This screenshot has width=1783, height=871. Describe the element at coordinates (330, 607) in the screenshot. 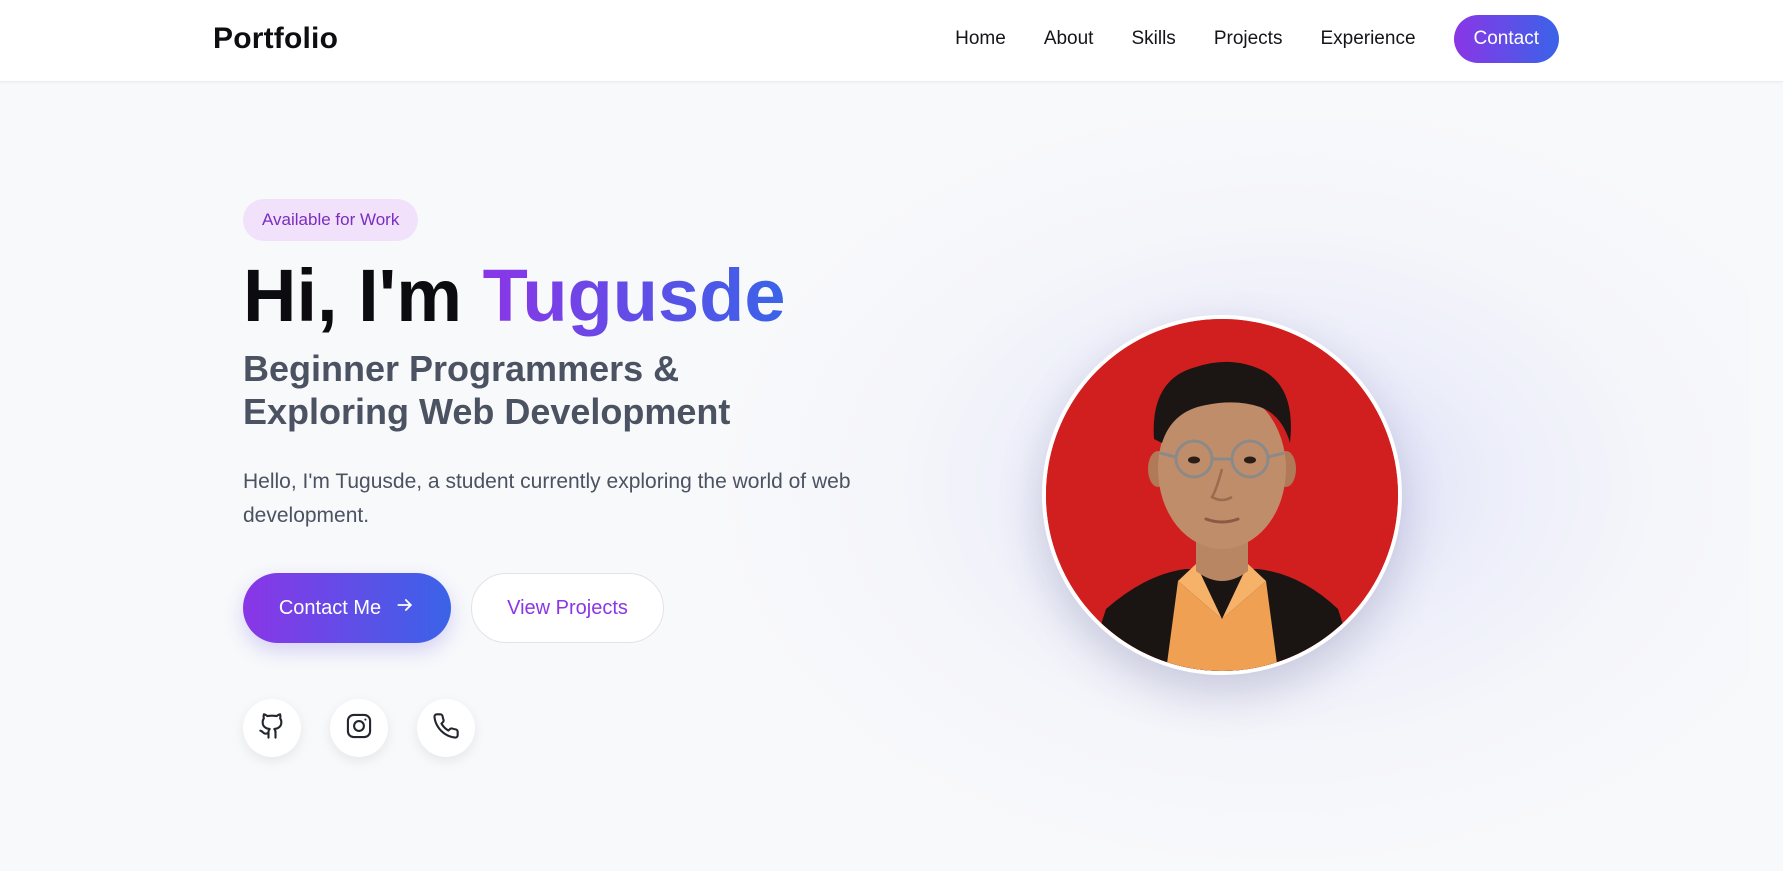

I see `contact-me-label: Contact Me` at that location.